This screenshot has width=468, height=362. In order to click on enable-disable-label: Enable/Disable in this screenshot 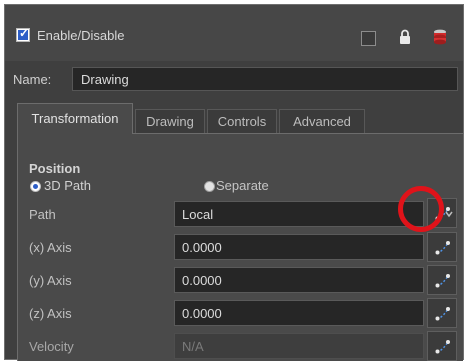, I will do `click(81, 35)`.